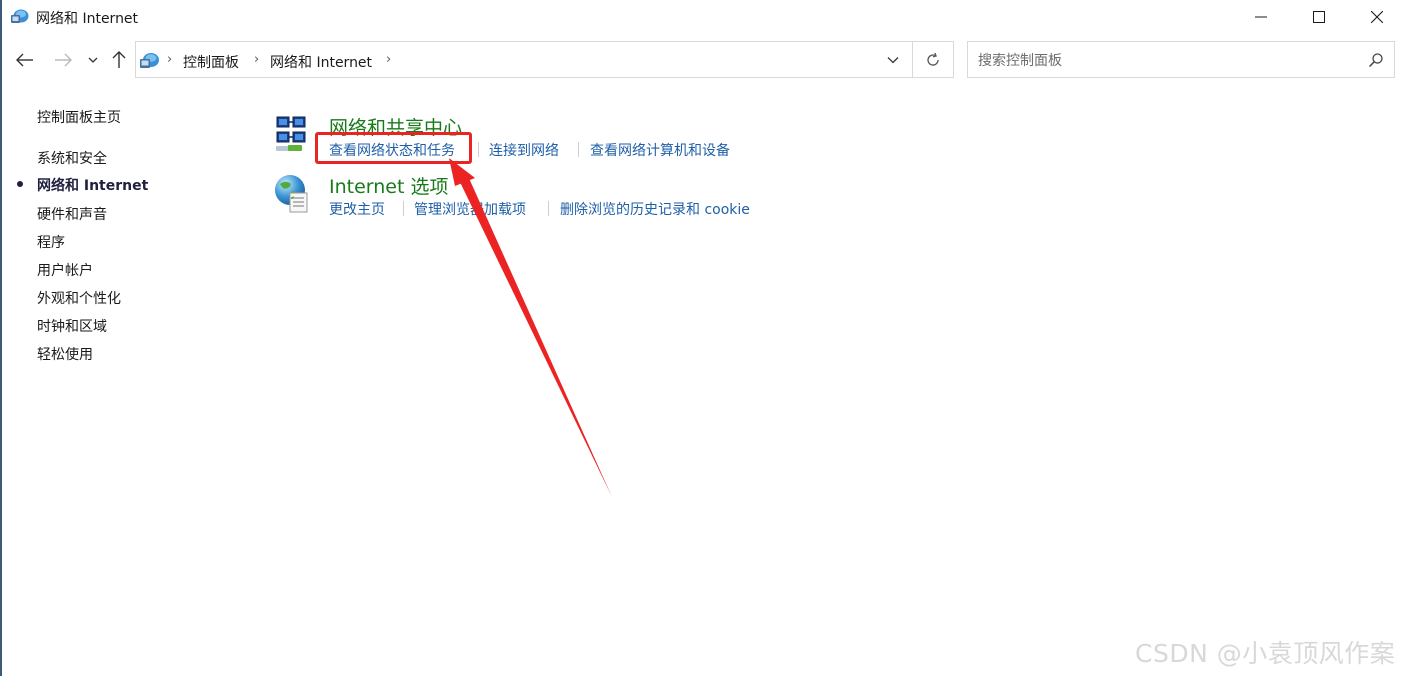 The height and width of the screenshot is (676, 1406). What do you see at coordinates (544, 59) in the screenshot?
I see `address-bar: › 控制面板 › 网络和 Internet ›` at bounding box center [544, 59].